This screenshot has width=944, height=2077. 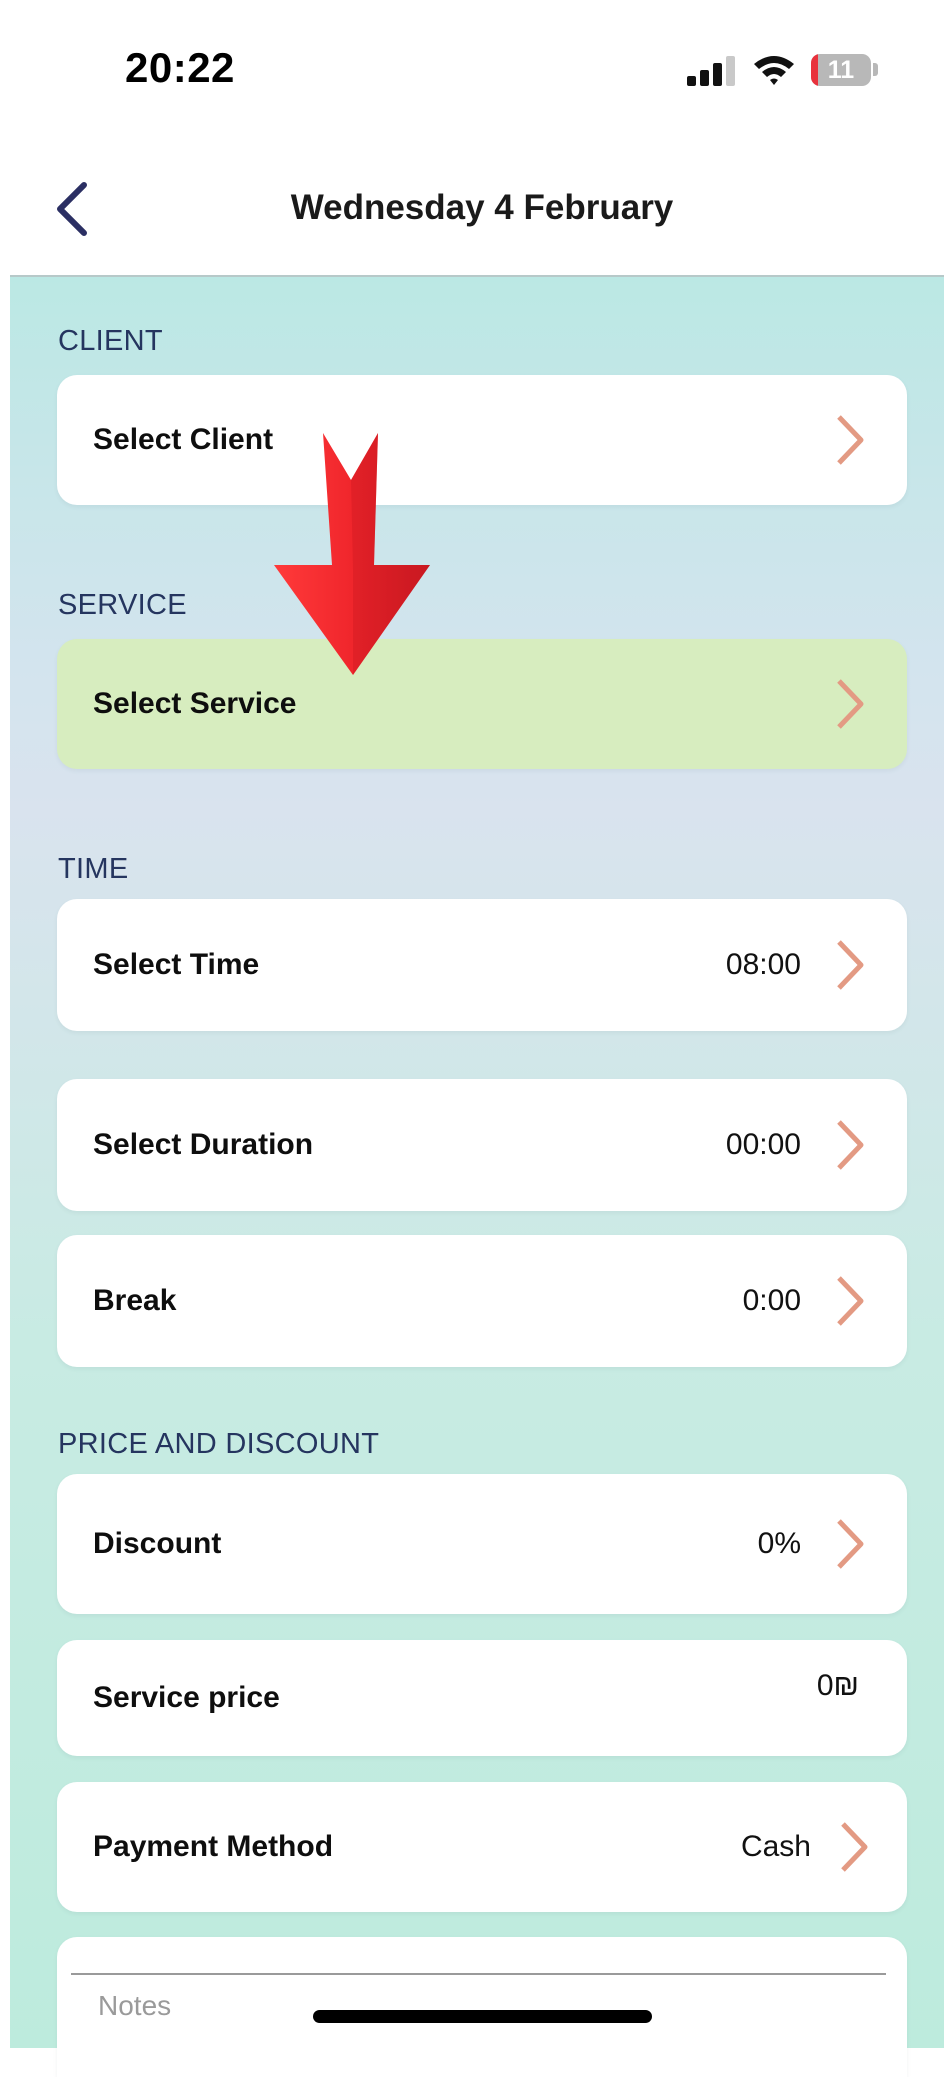 What do you see at coordinates (157, 1543) in the screenshot?
I see `discount-label: Discount` at bounding box center [157, 1543].